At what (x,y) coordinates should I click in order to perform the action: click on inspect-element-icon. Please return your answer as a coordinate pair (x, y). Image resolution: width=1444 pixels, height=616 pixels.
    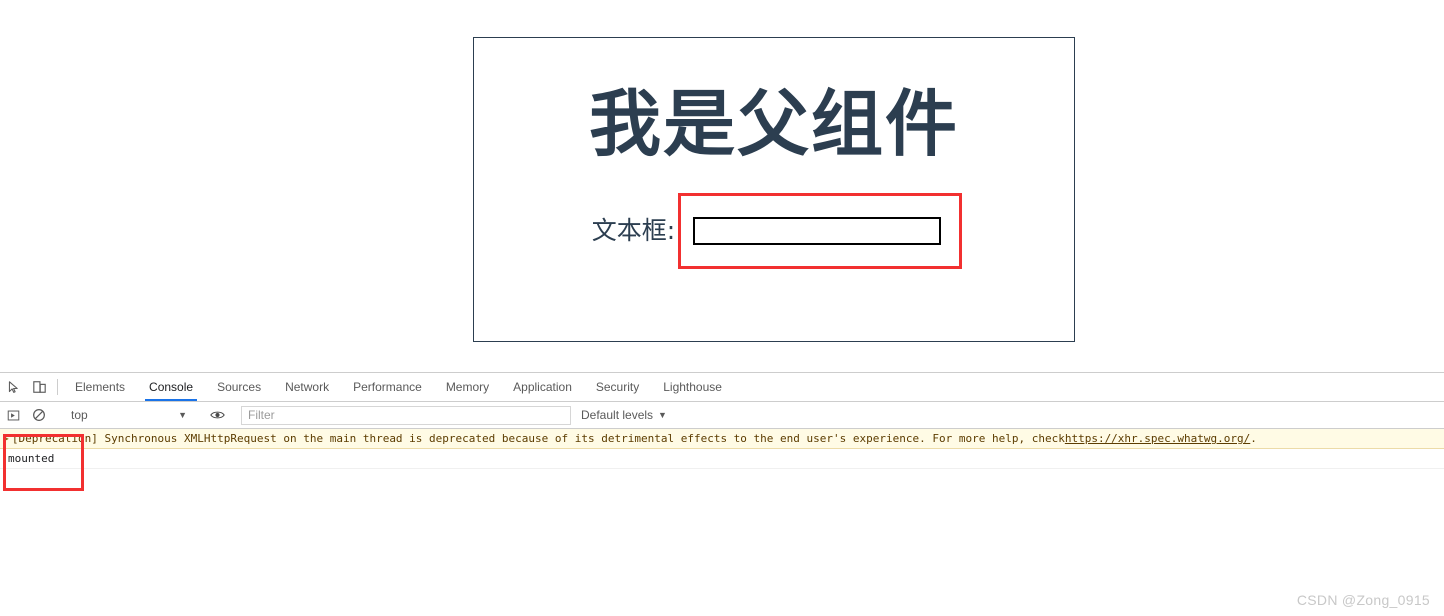
    Looking at the image, I should click on (13, 387).